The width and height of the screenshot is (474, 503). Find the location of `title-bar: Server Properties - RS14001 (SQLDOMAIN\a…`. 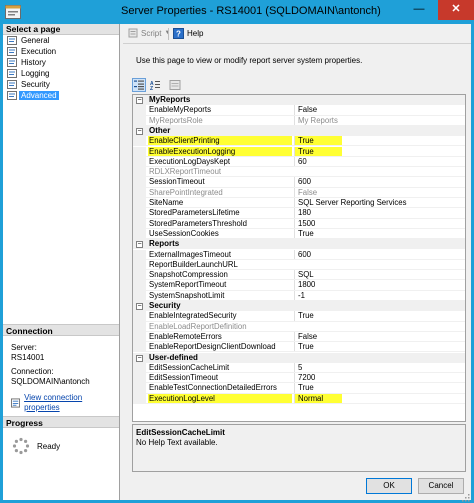

title-bar: Server Properties - RS14001 (SQLDOMAIN\a… is located at coordinates (237, 12).